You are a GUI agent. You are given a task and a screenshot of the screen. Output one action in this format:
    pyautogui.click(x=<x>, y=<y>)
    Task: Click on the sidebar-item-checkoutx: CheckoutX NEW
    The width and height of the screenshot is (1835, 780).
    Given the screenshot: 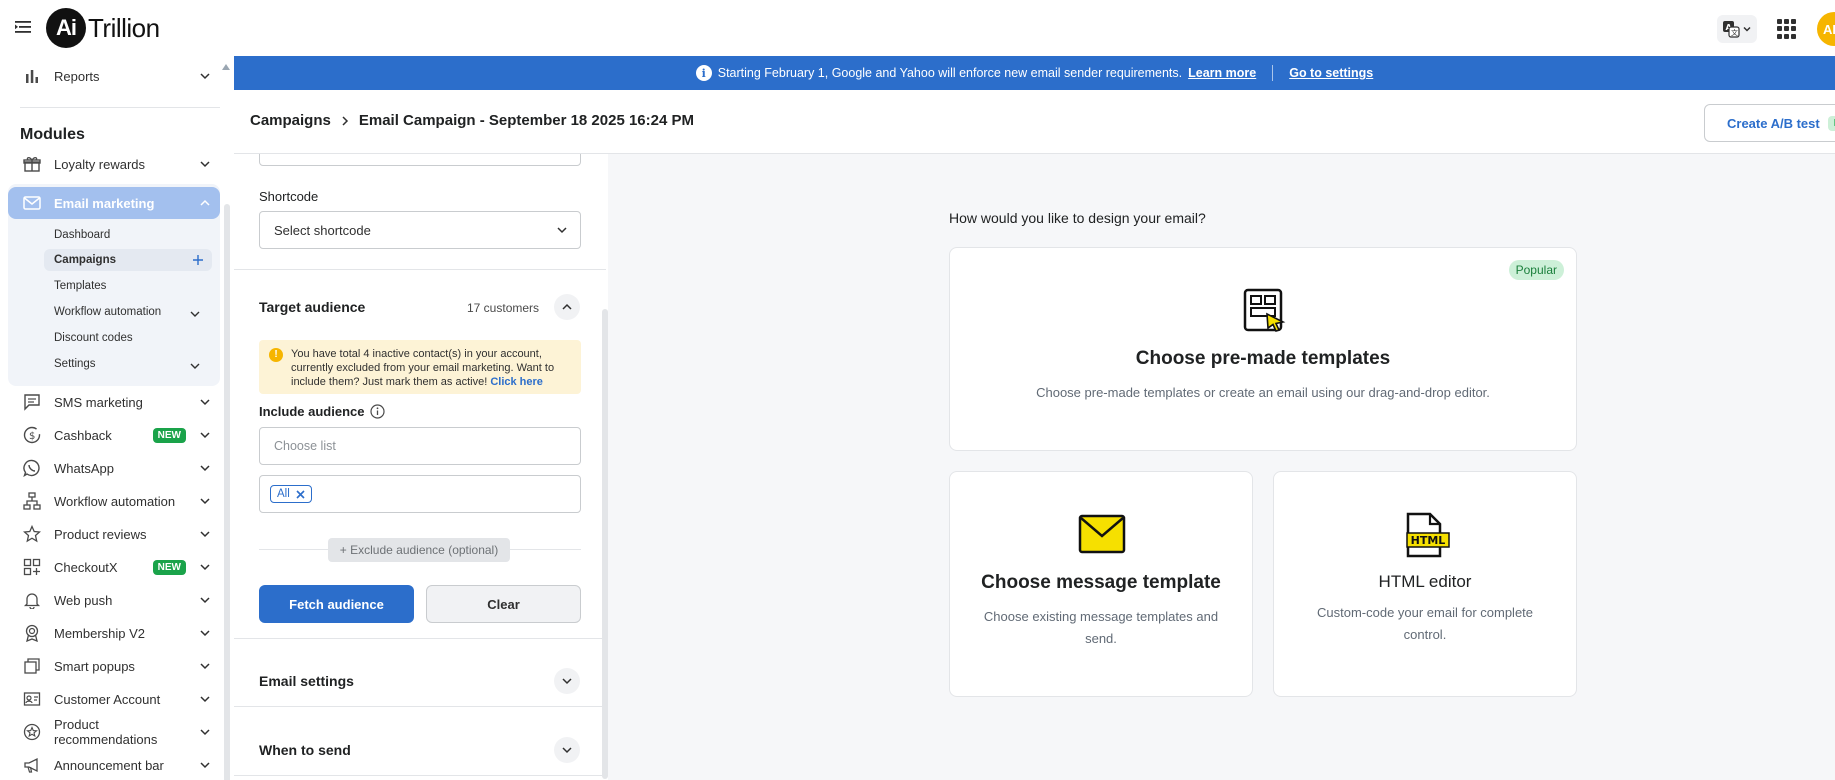 What is the action you would take?
    pyautogui.click(x=114, y=567)
    